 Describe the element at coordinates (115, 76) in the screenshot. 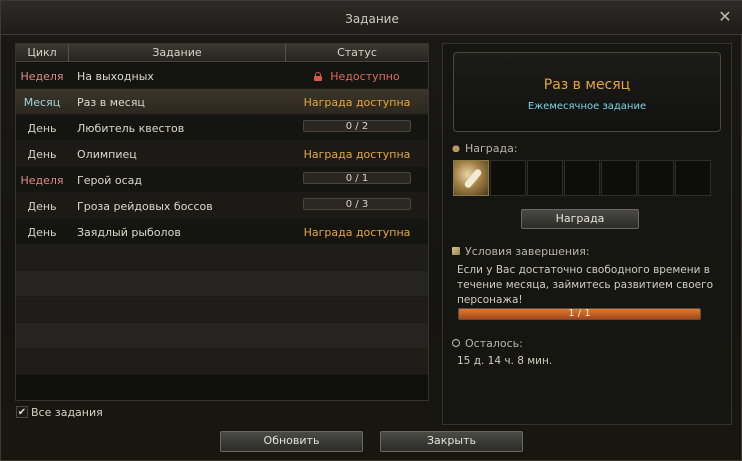

I see `quest-name-cell: На выходных` at that location.